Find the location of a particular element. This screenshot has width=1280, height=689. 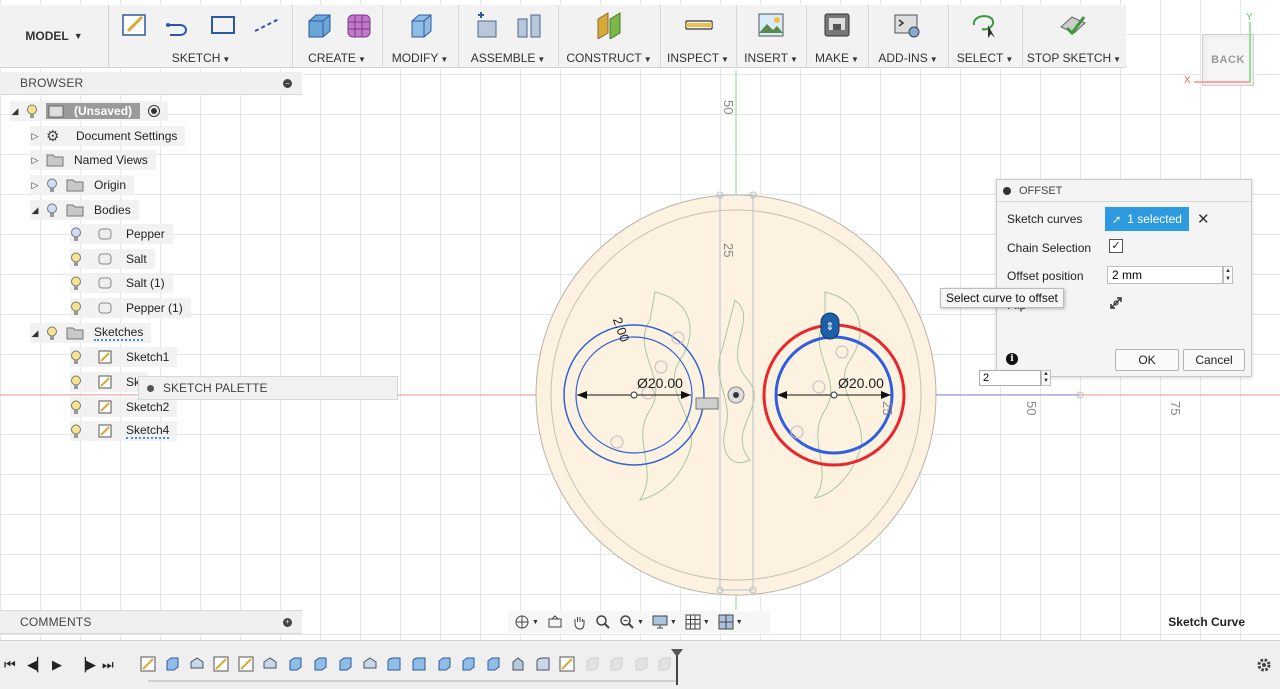

fit-icon is located at coordinates (627, 622).